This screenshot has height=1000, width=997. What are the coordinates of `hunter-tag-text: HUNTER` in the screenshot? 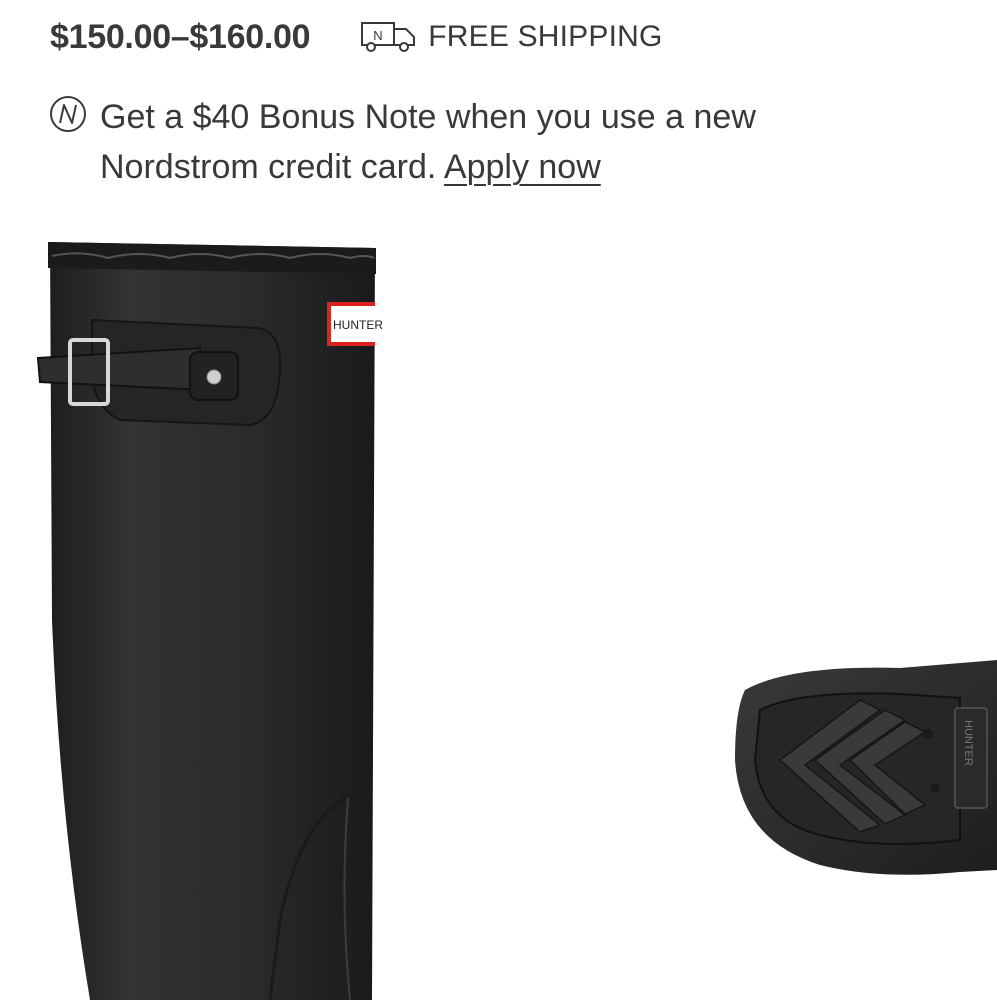 It's located at (358, 325).